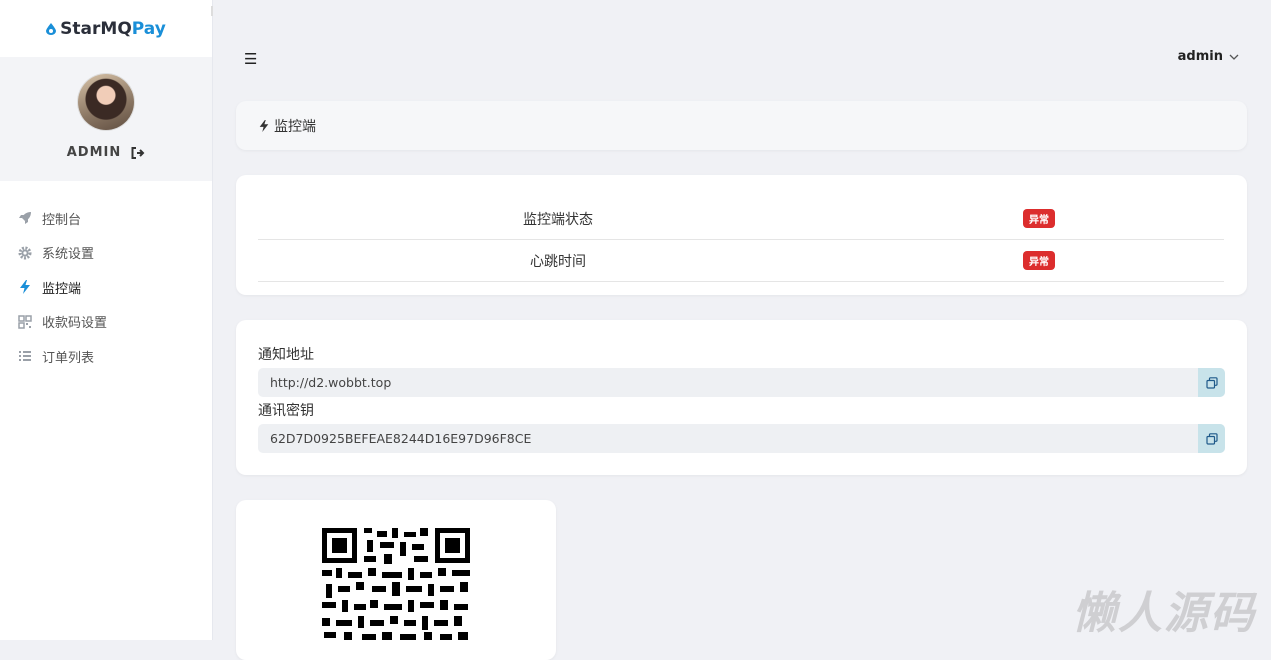 This screenshot has width=1271, height=660. What do you see at coordinates (68, 358) in the screenshot?
I see `sidebar-item-label: 订单列表` at bounding box center [68, 358].